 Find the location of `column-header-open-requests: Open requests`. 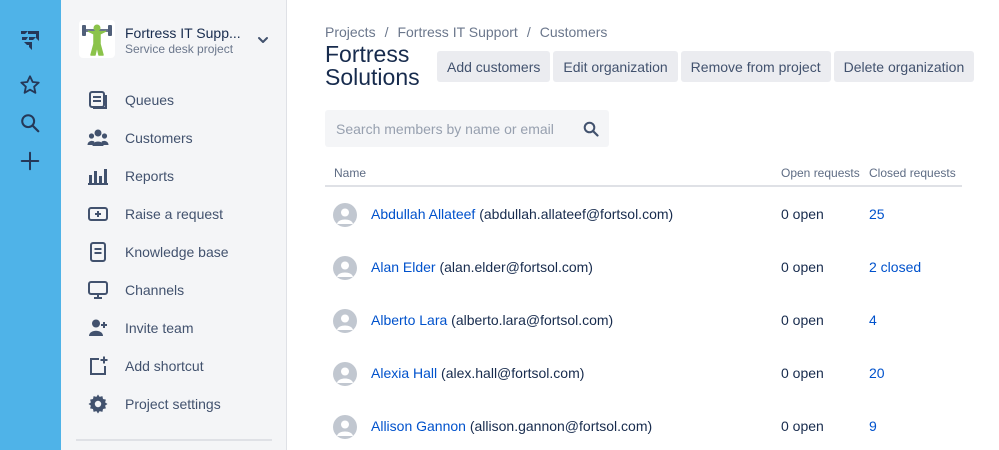

column-header-open-requests: Open requests is located at coordinates (820, 173).